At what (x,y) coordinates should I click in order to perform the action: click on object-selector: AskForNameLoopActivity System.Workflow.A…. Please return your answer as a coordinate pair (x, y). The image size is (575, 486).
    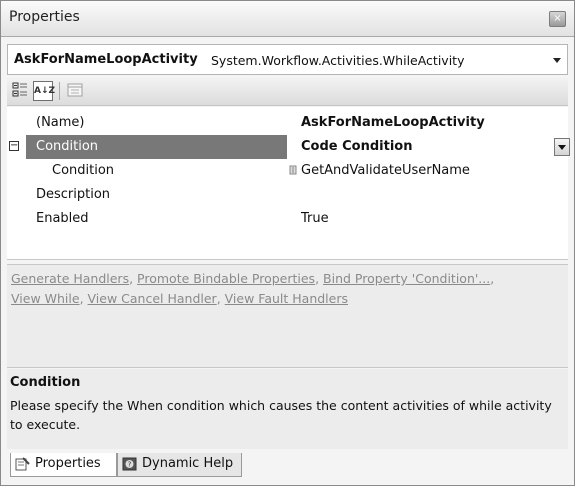
    Looking at the image, I should click on (287, 59).